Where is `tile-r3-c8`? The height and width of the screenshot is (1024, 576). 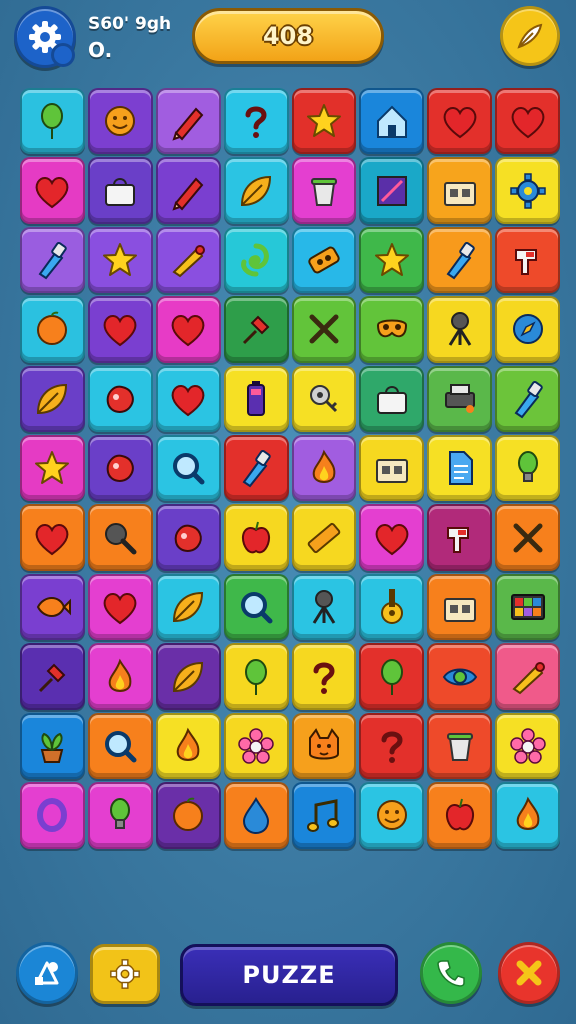 tile-r3-c8 is located at coordinates (527, 260).